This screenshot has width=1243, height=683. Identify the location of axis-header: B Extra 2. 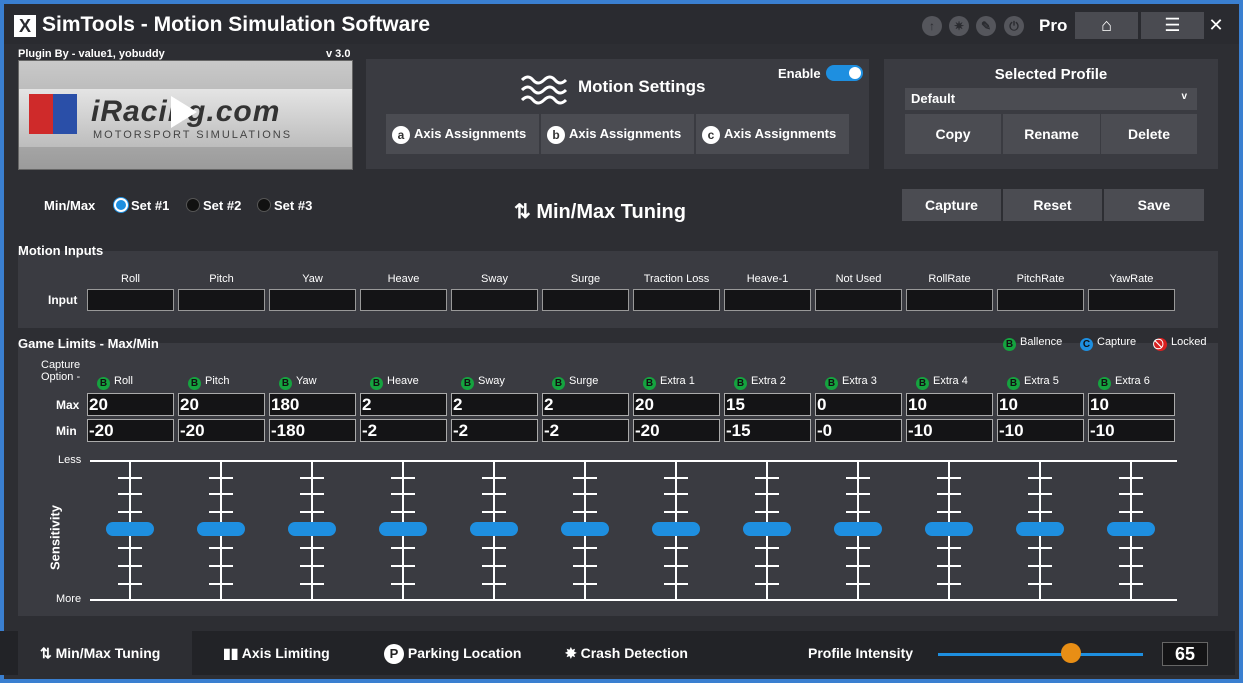
(760, 382).